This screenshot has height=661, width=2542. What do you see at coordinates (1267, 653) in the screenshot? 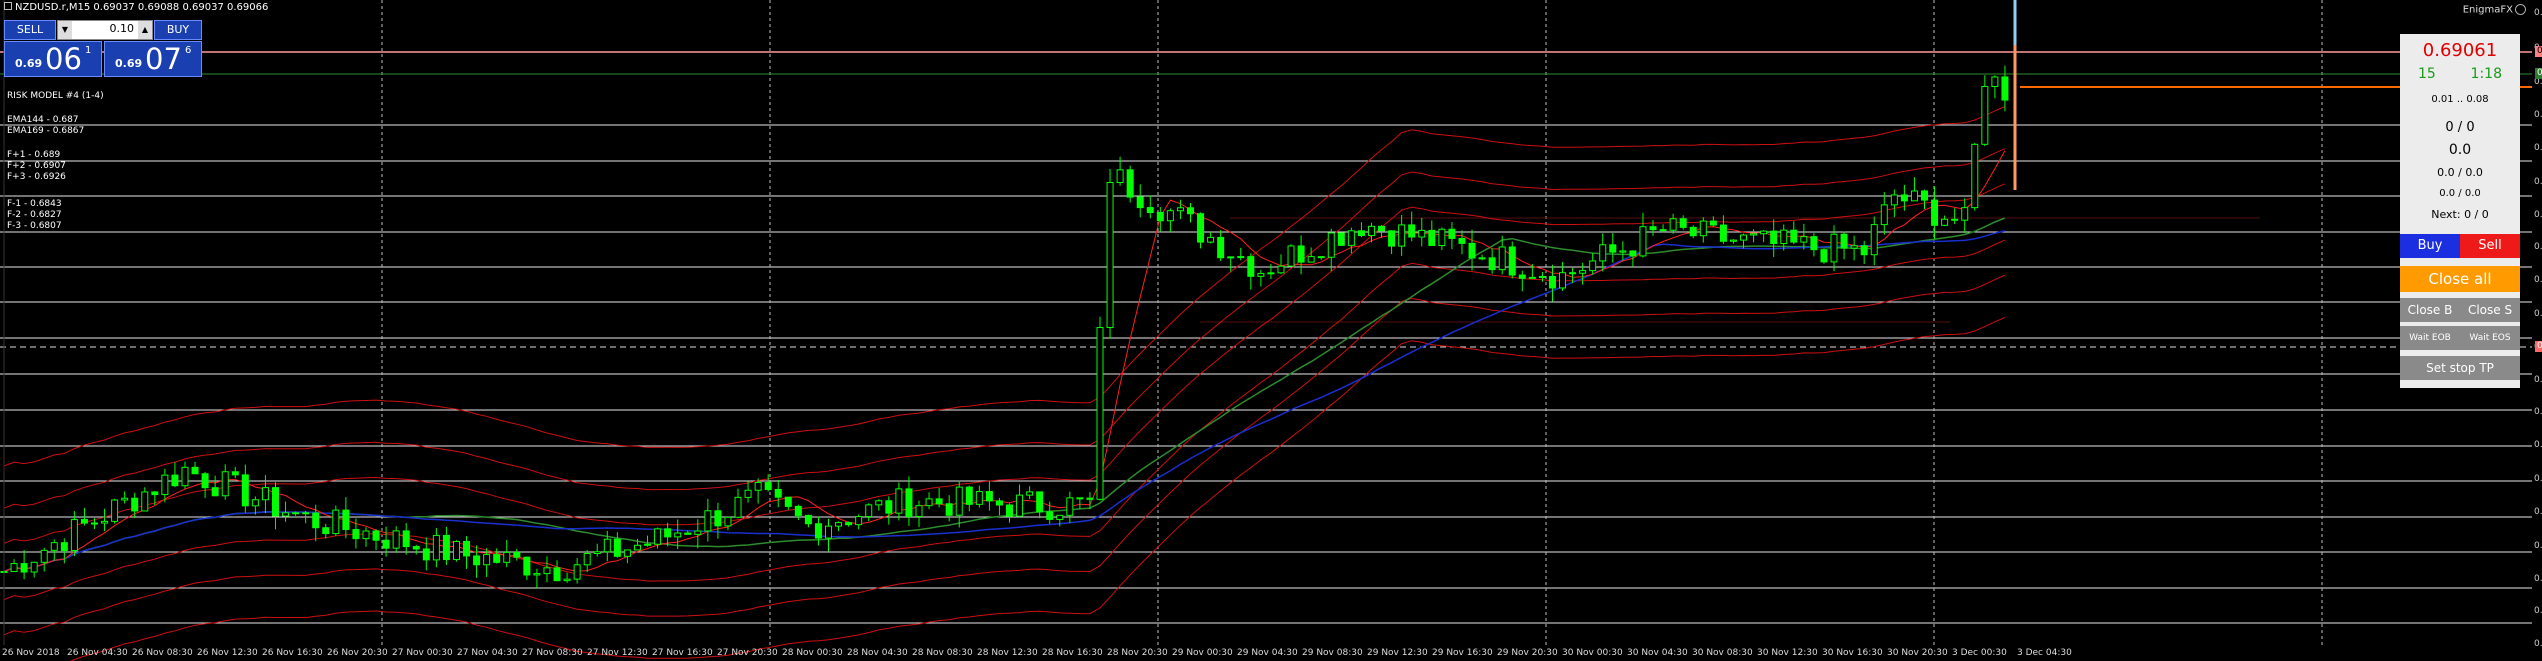
I see `time-tick-label: 29 Nov 04:30` at bounding box center [1267, 653].